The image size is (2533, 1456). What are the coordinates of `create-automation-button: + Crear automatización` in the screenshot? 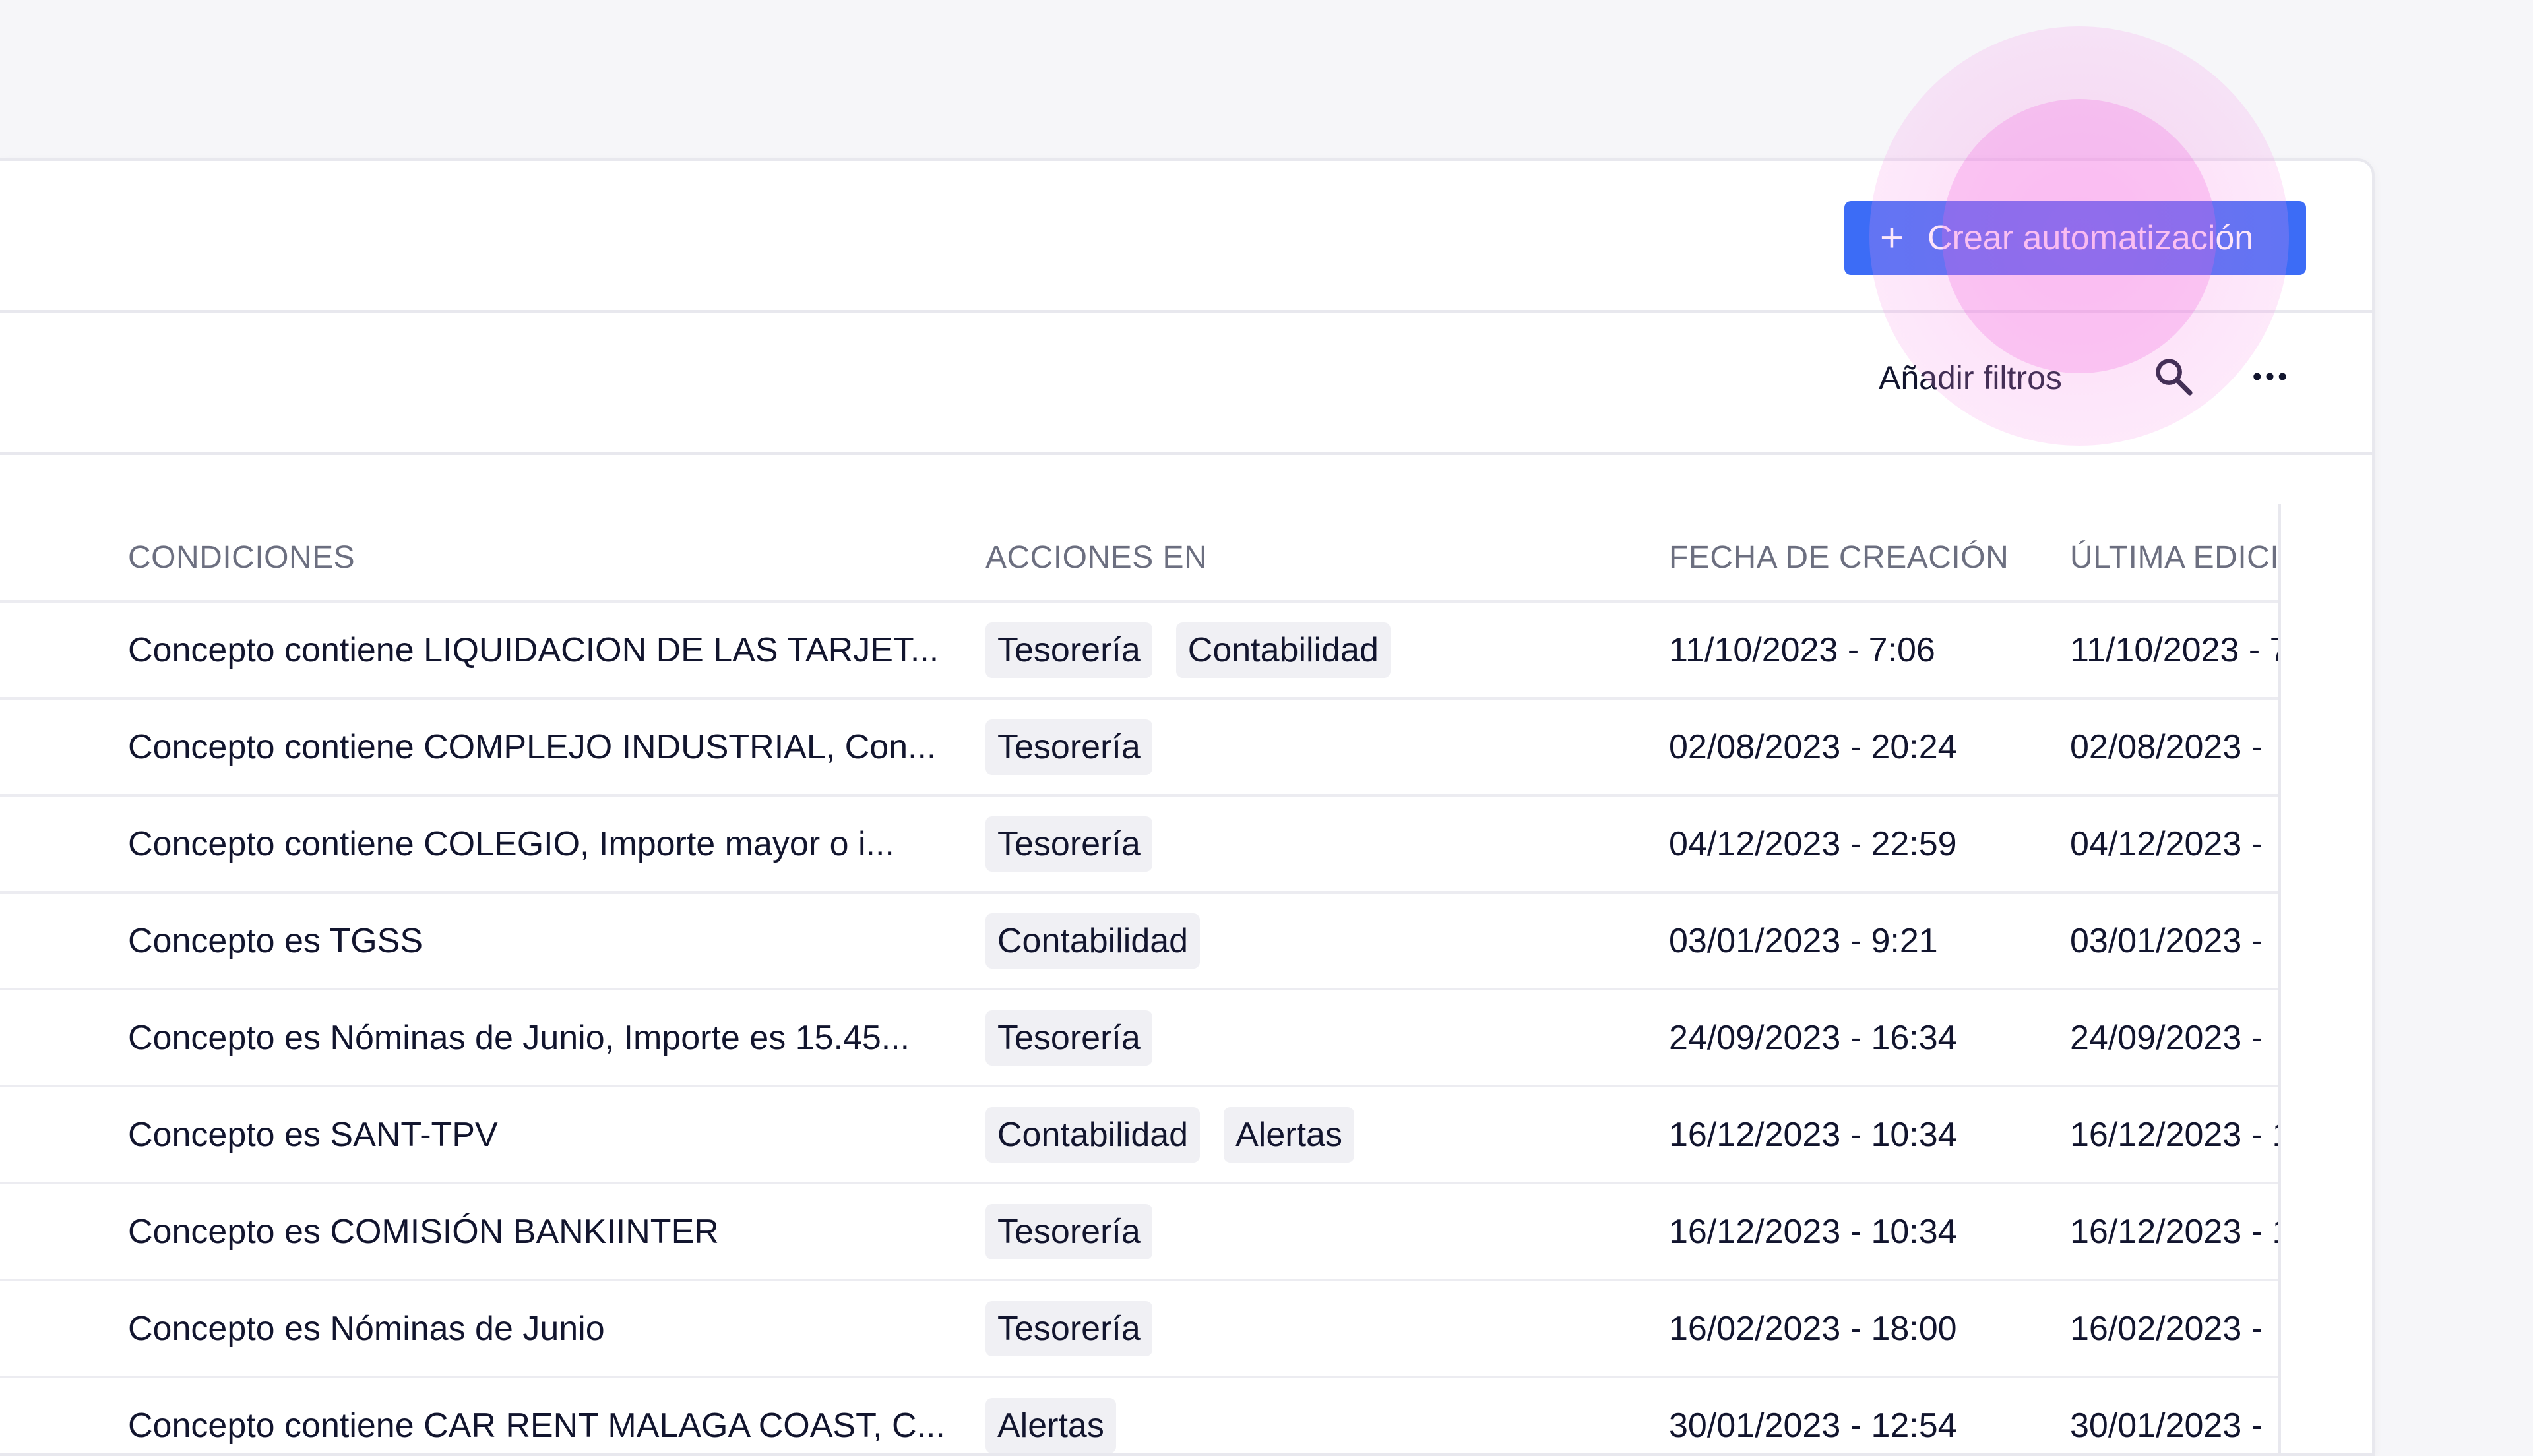 It's located at (2075, 238).